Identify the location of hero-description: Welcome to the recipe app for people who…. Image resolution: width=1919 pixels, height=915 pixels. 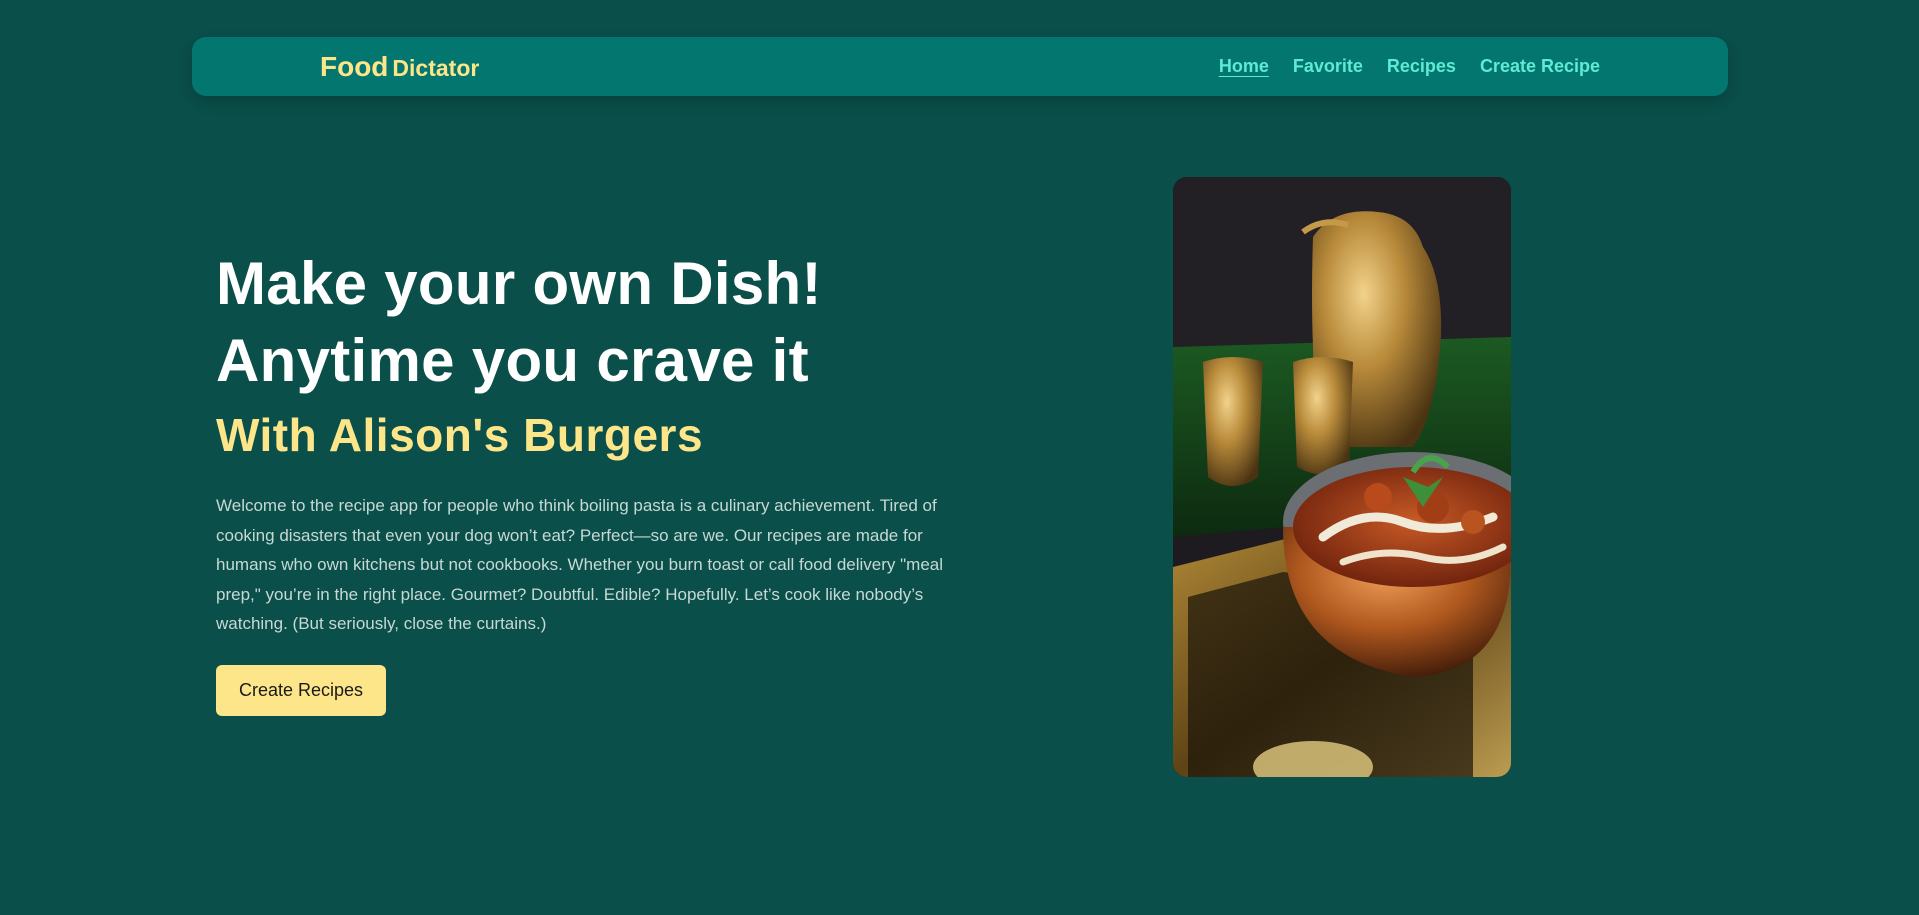
(580, 564).